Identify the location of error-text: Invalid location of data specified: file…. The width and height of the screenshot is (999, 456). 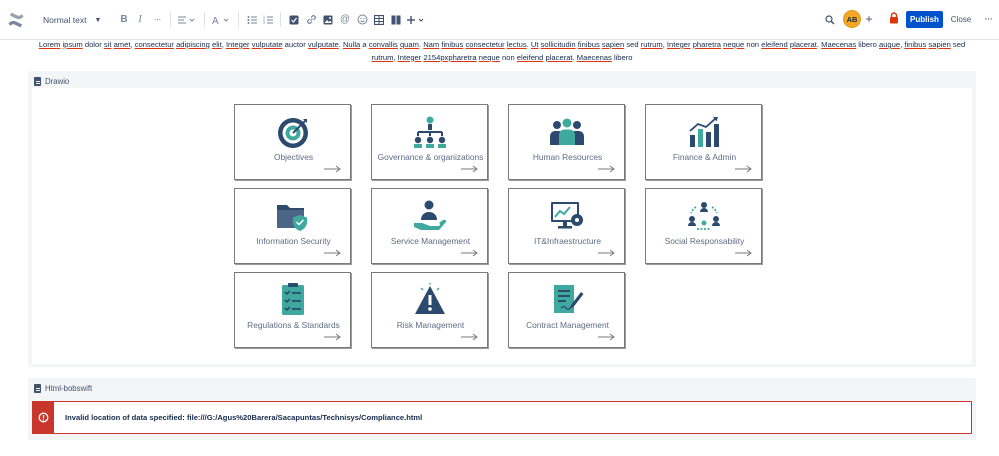
(244, 417).